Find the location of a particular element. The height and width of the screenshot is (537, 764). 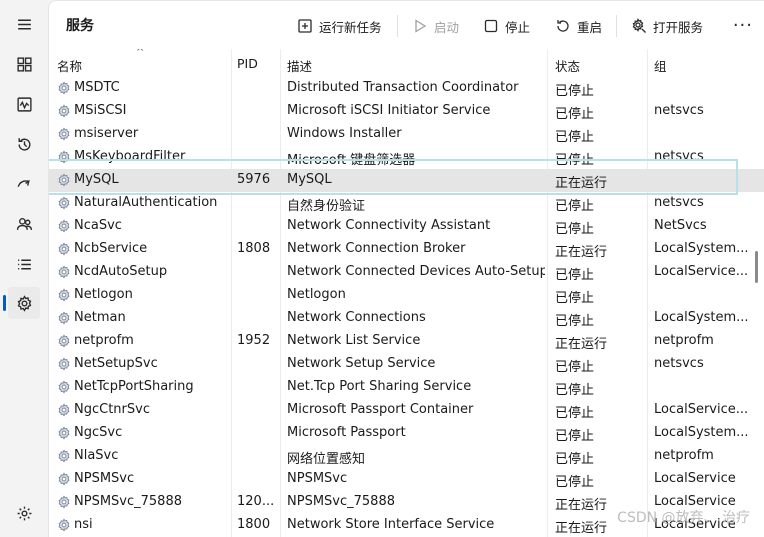

service-description: Windows Installer is located at coordinates (344, 133).